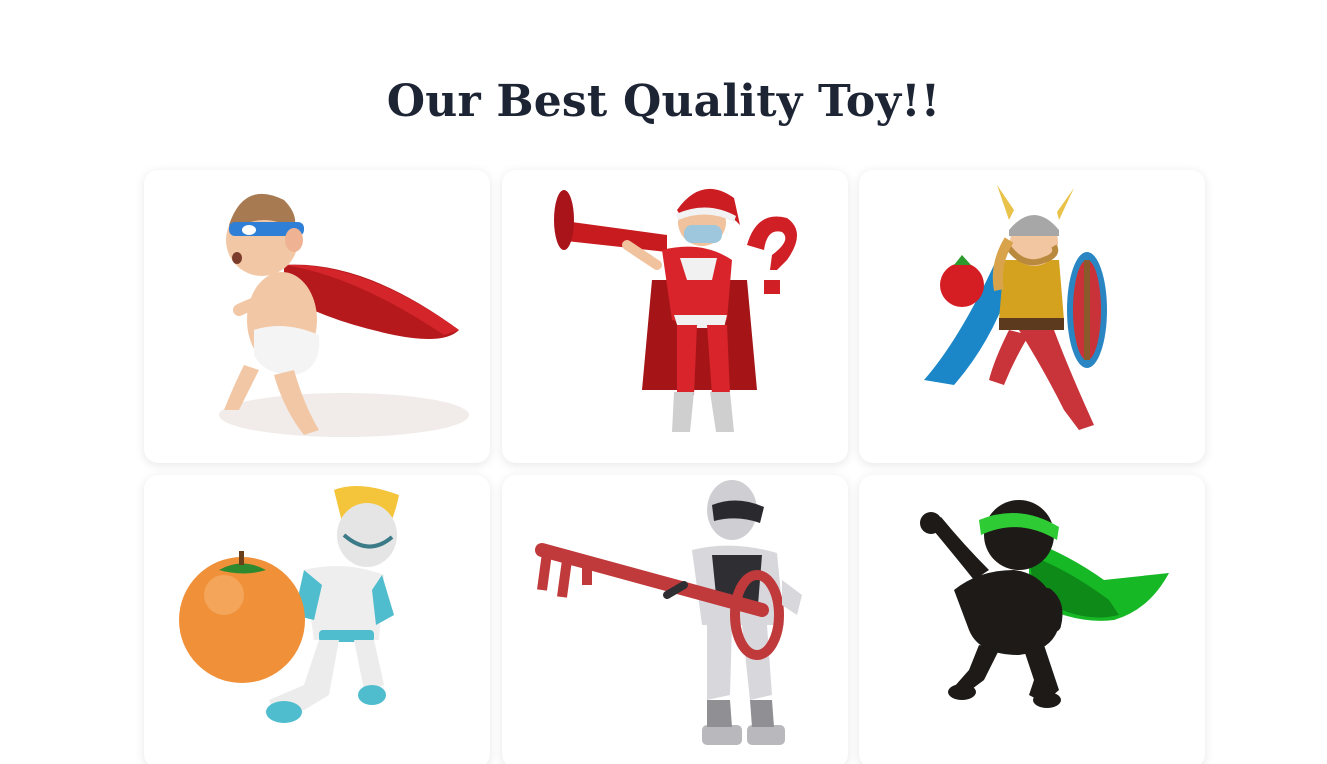 This screenshot has width=1327, height=764. I want to click on product-card-caped-baby, so click(317, 316).